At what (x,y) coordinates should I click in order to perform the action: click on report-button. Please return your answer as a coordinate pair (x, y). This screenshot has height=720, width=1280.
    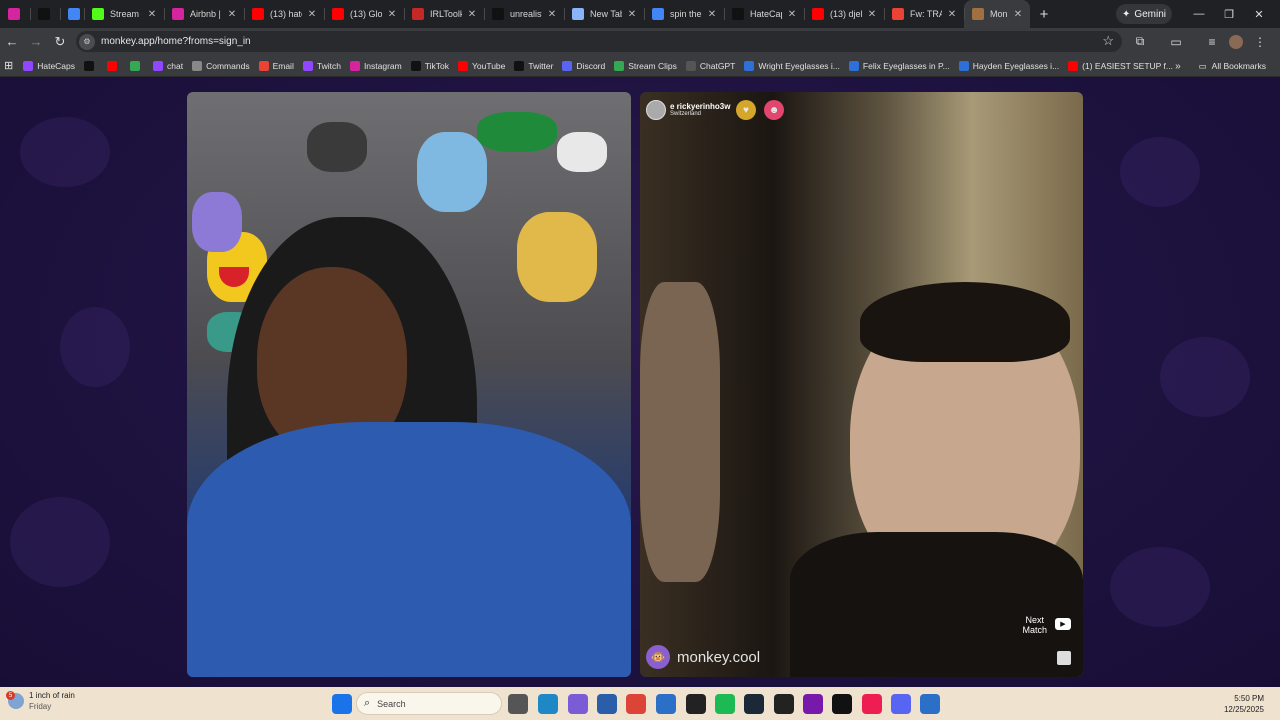
    Looking at the image, I should click on (1064, 658).